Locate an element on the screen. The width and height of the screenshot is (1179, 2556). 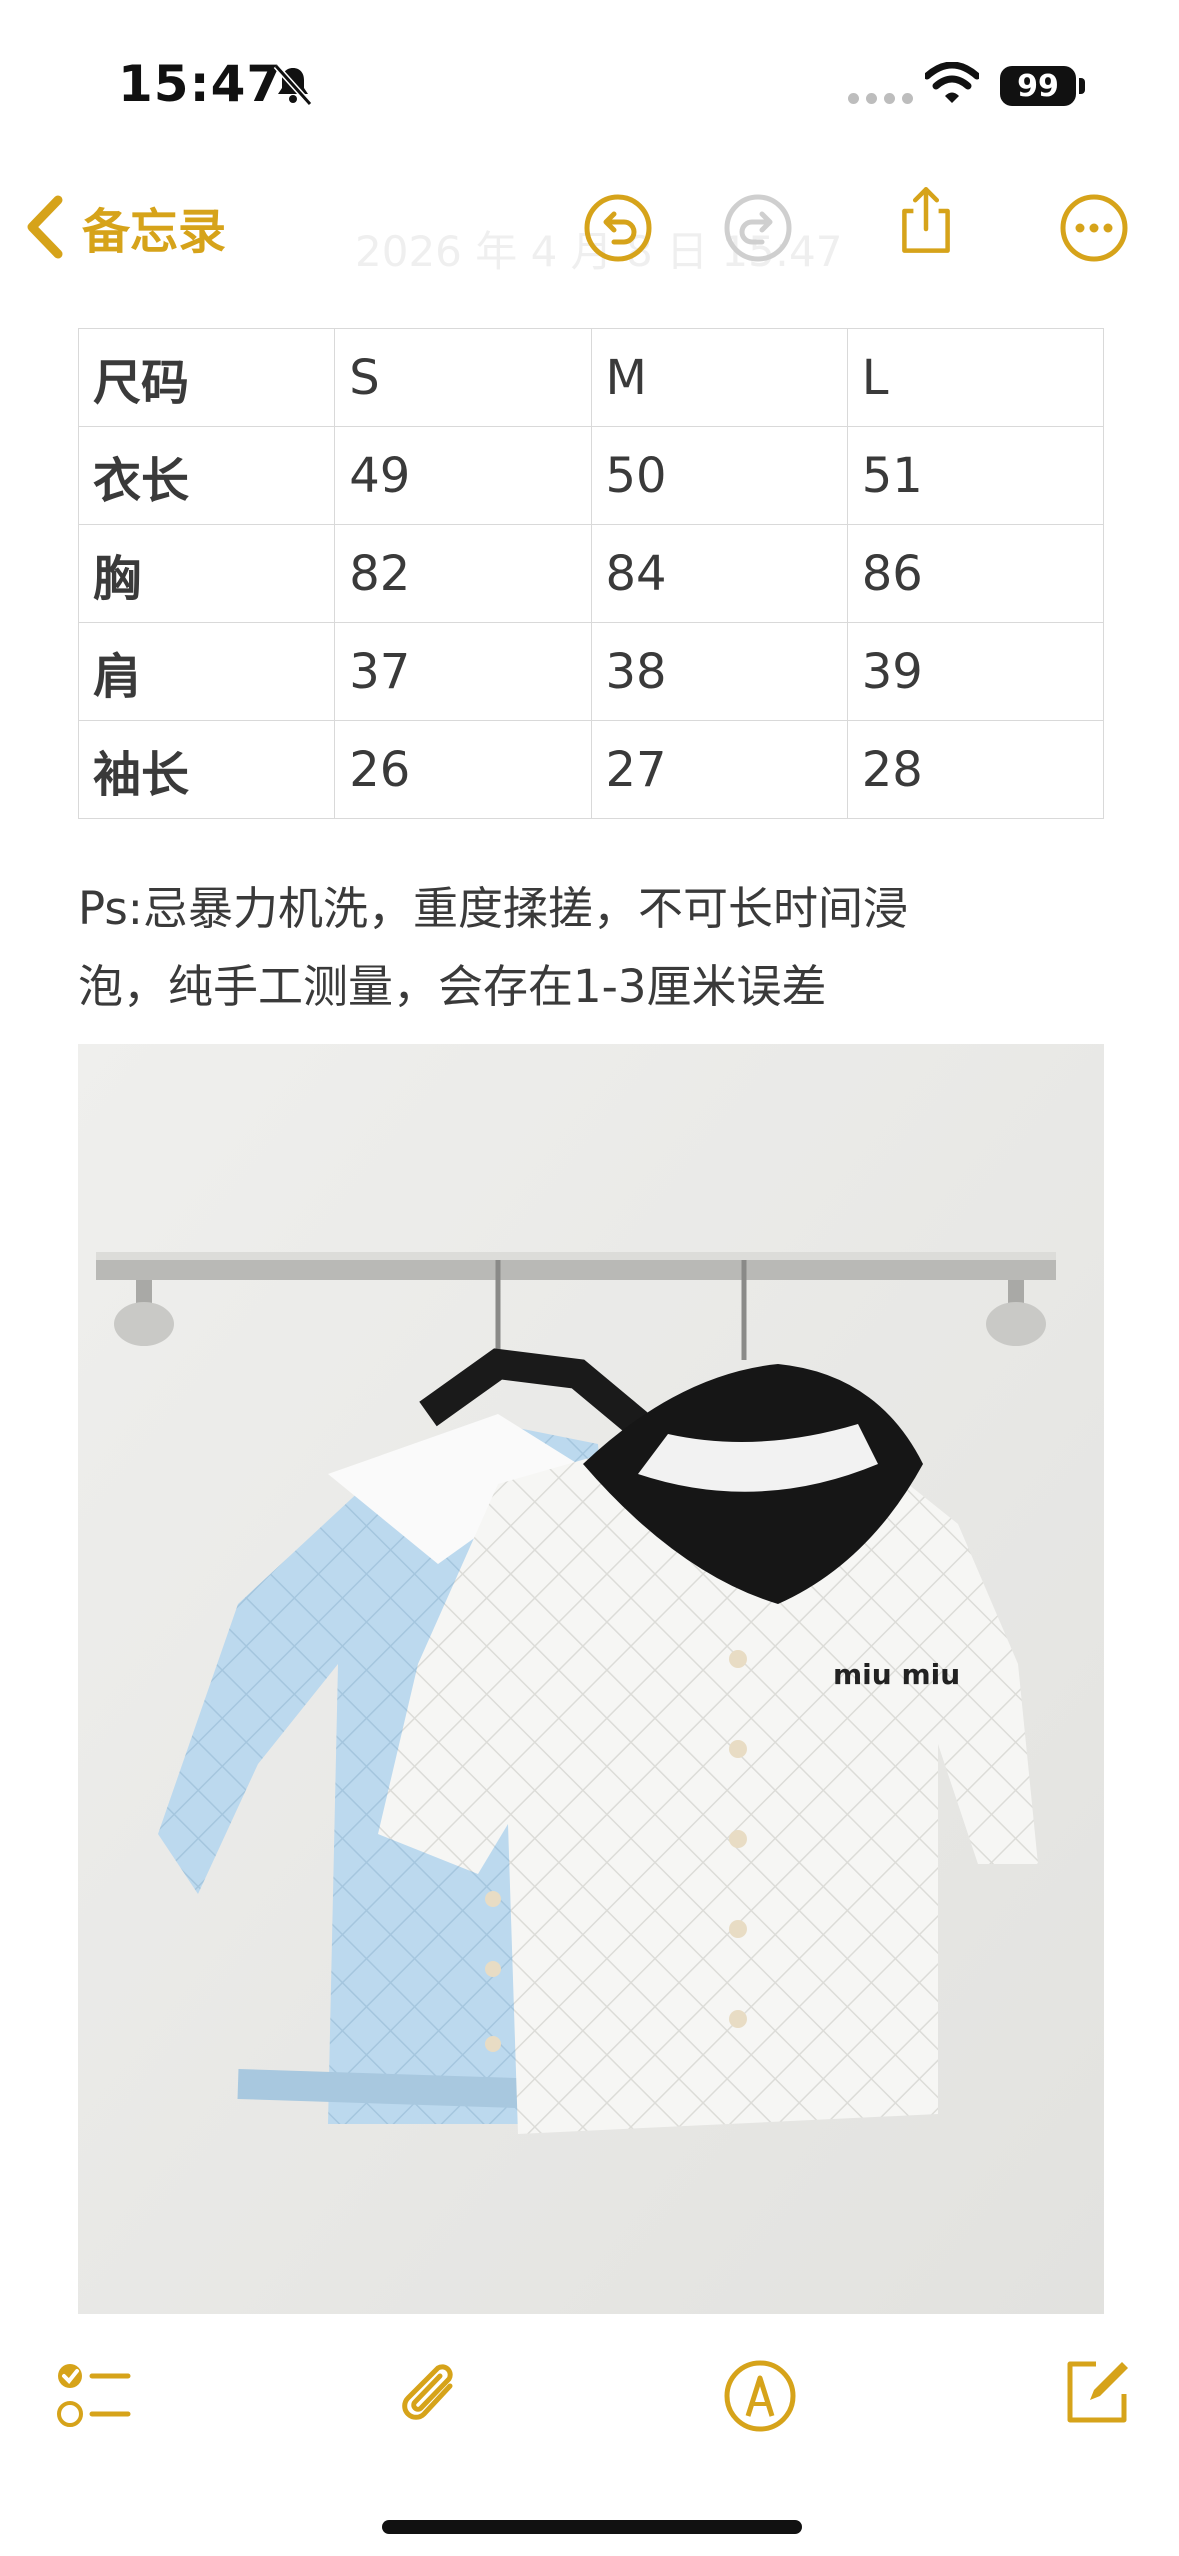
table-cell: 袖长 is located at coordinates (206, 769).